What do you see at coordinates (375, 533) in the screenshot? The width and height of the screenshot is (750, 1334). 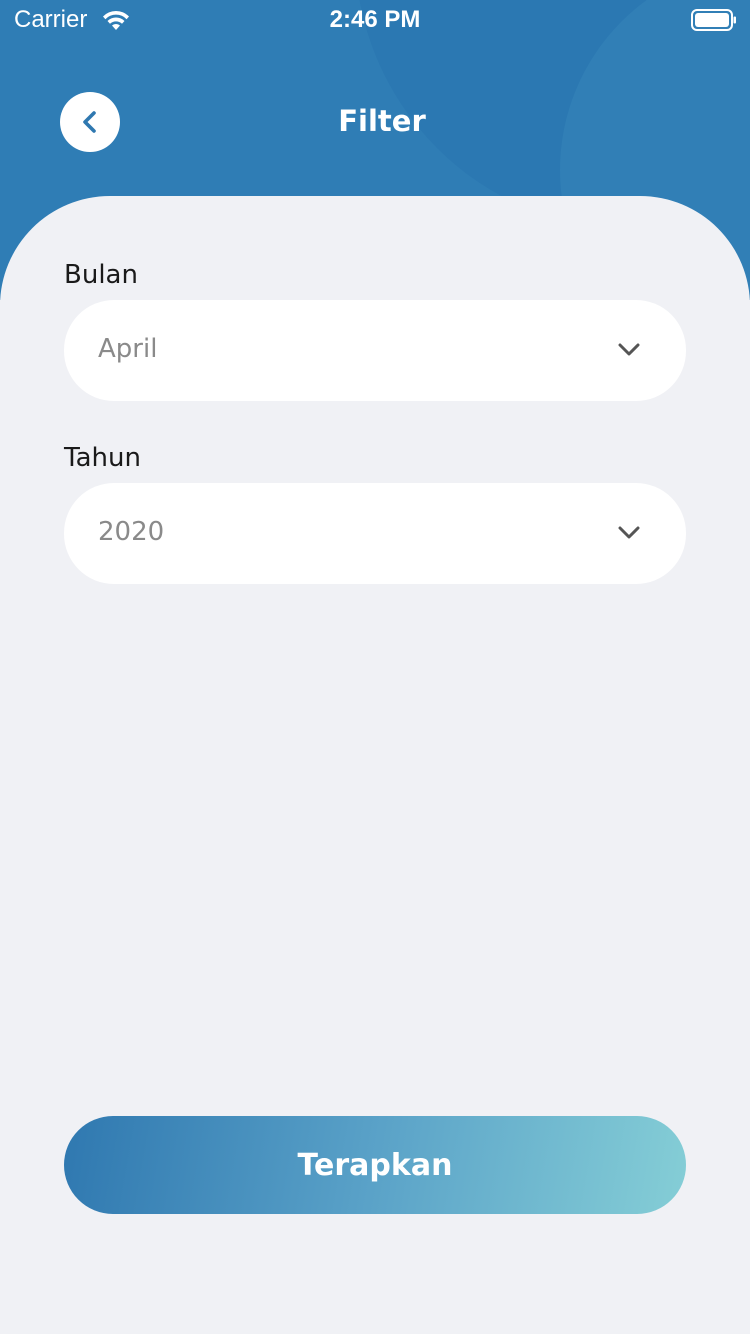 I see `year-select: 2020` at bounding box center [375, 533].